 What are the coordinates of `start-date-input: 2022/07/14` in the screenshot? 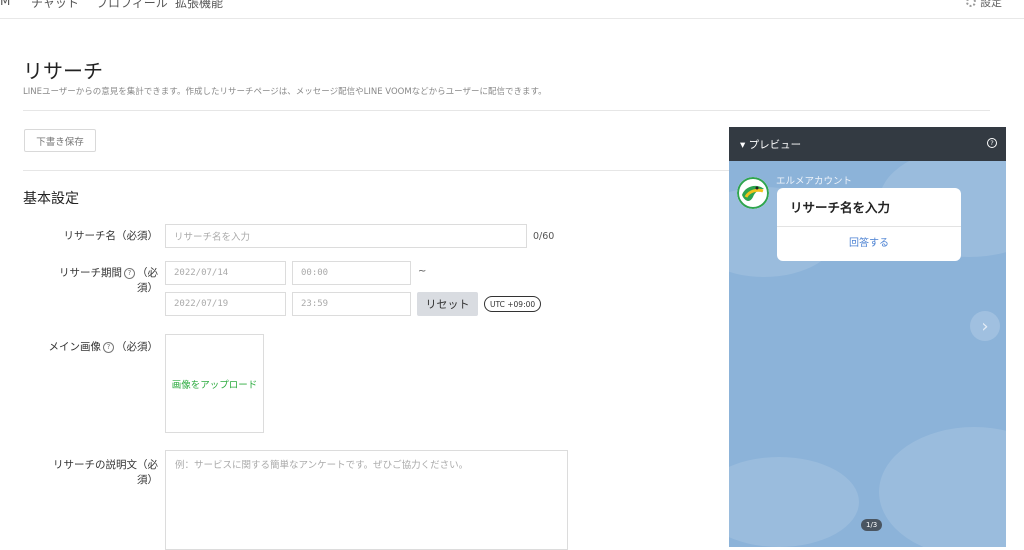 It's located at (225, 273).